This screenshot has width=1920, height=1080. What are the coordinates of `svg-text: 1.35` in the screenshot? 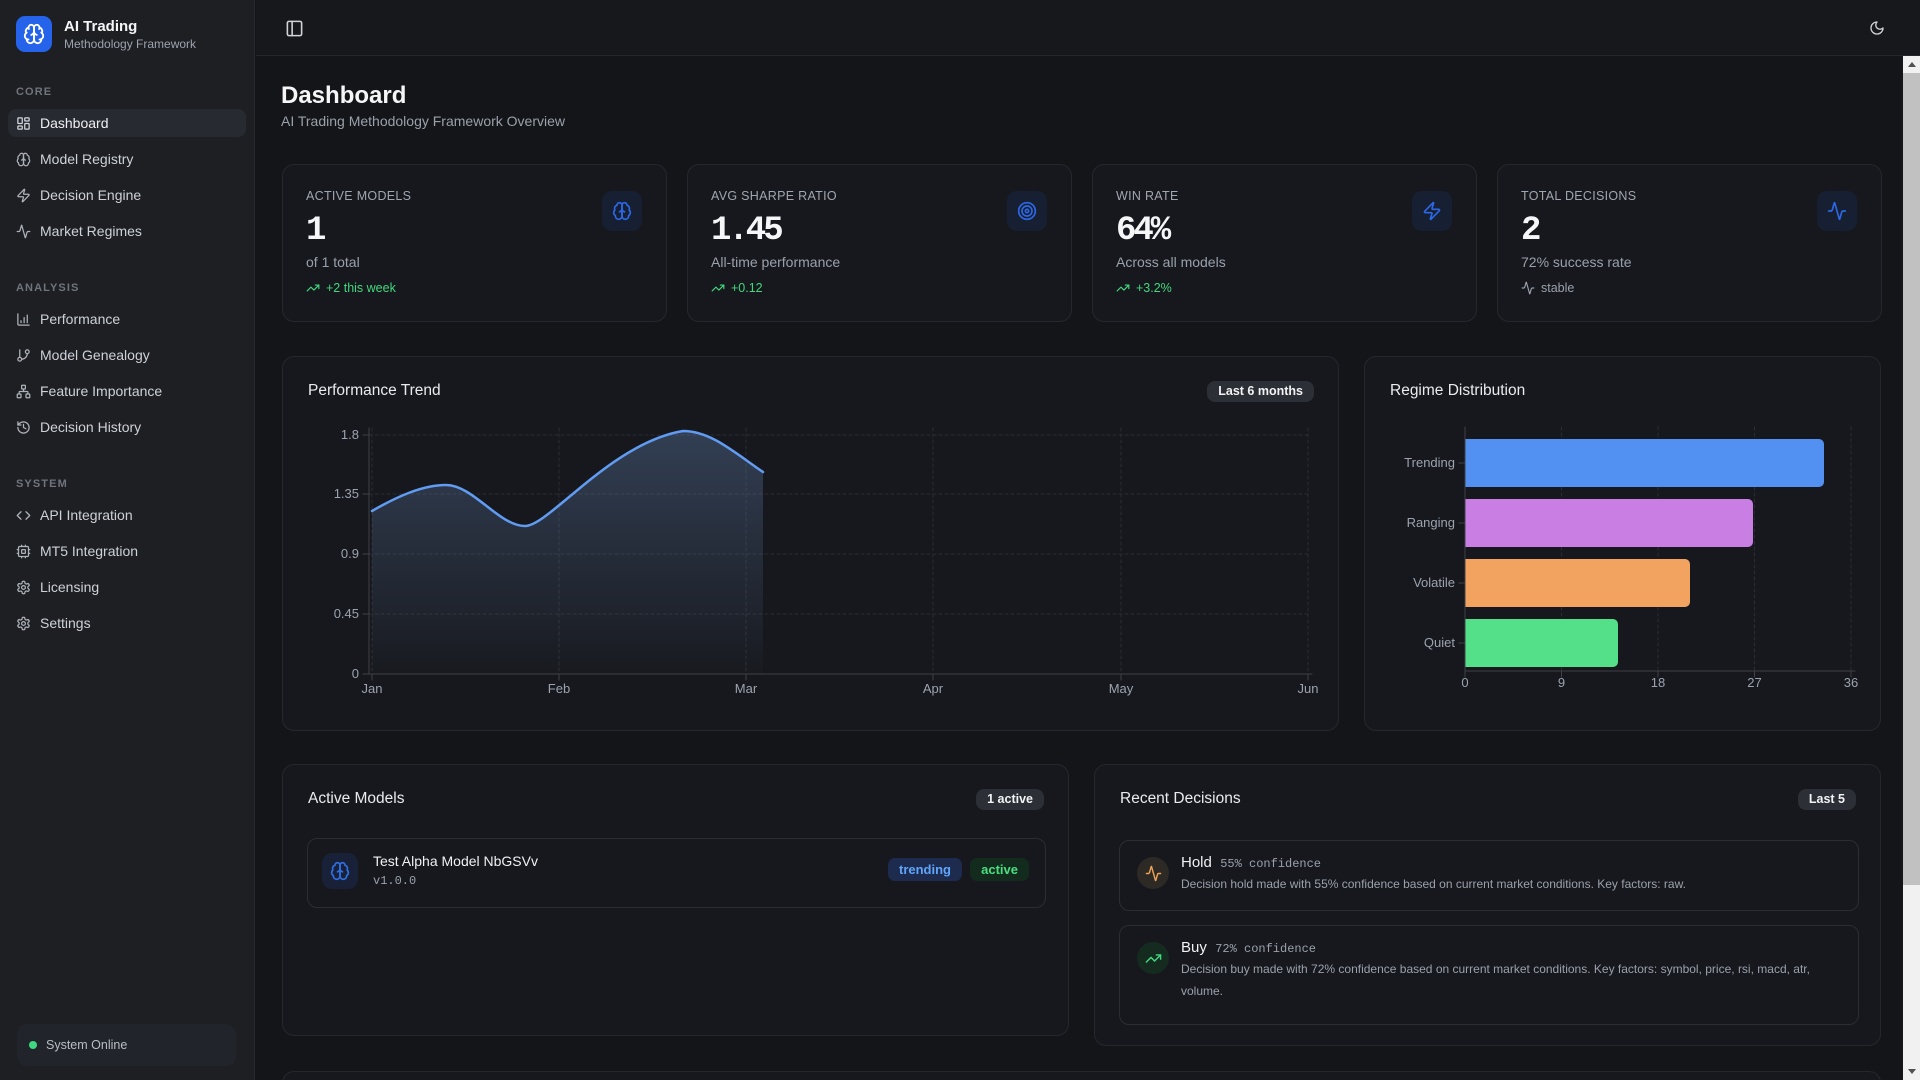 It's located at (346, 493).